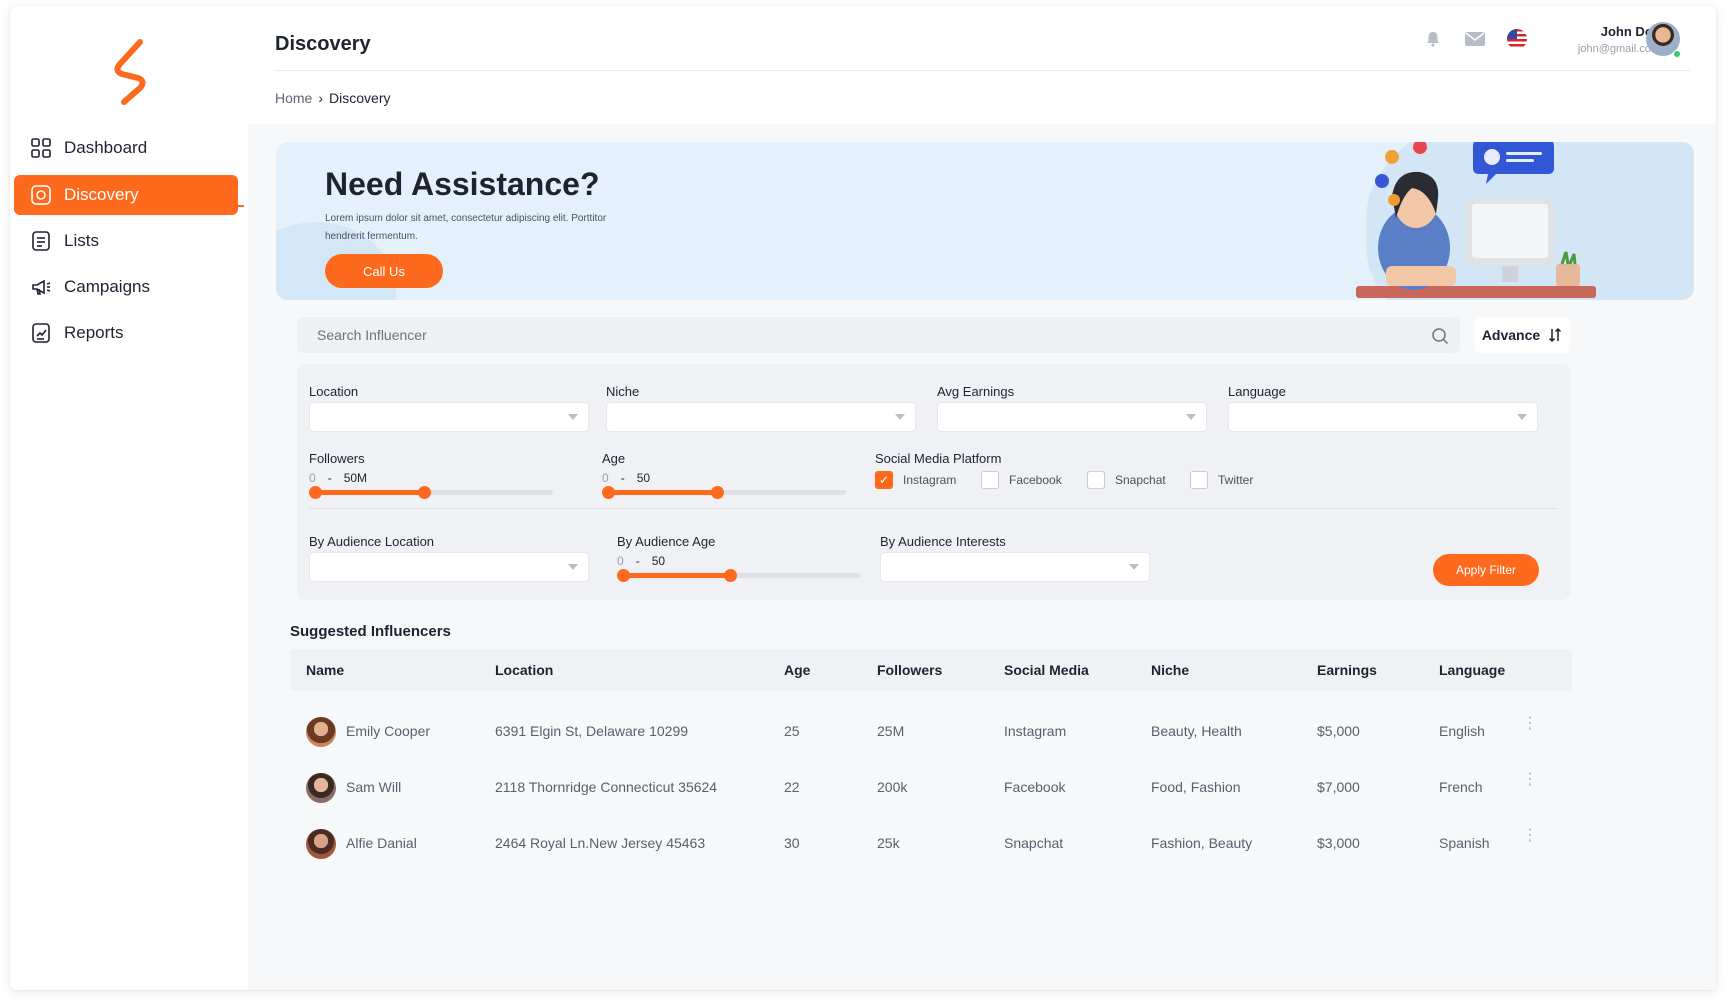 This screenshot has height=1005, width=1728. Describe the element at coordinates (240, 206) in the screenshot. I see `active-indicator` at that location.